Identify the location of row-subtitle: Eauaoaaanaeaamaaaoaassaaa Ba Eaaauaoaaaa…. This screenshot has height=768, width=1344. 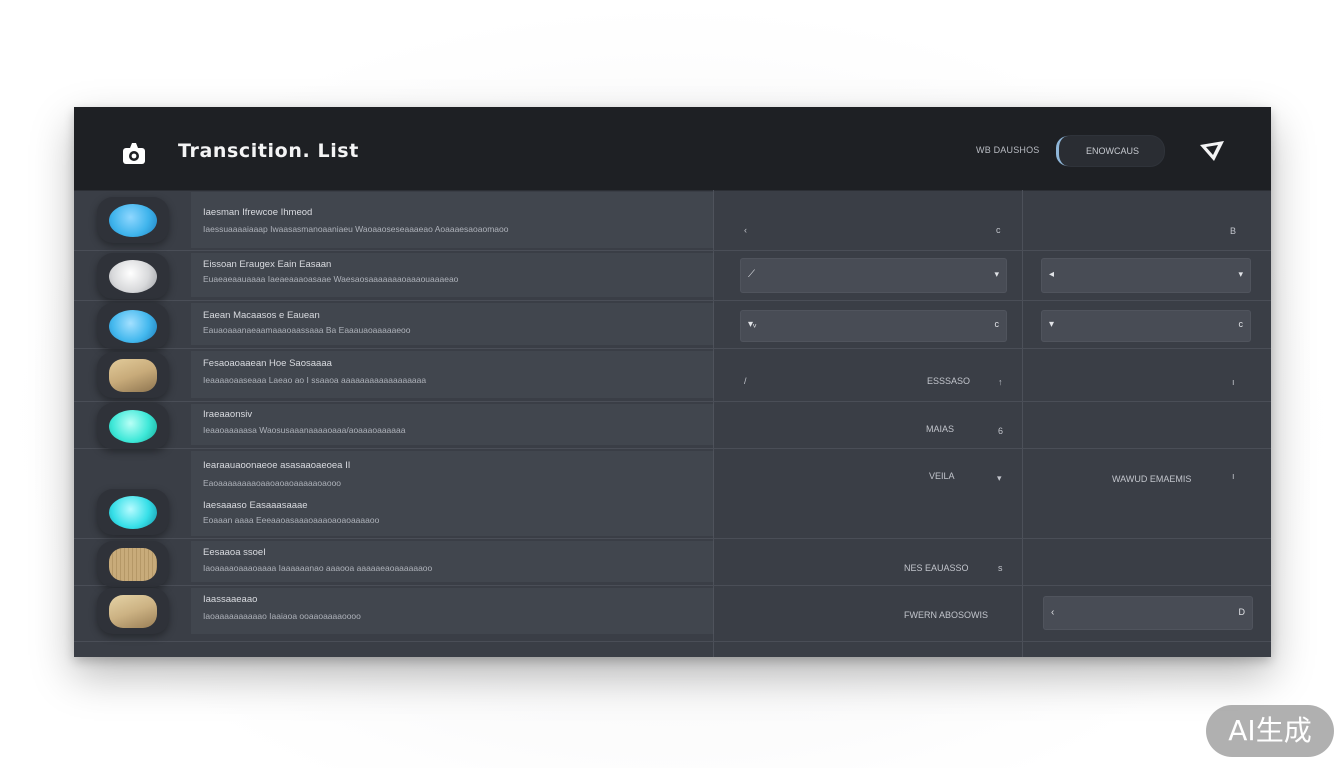
(307, 330).